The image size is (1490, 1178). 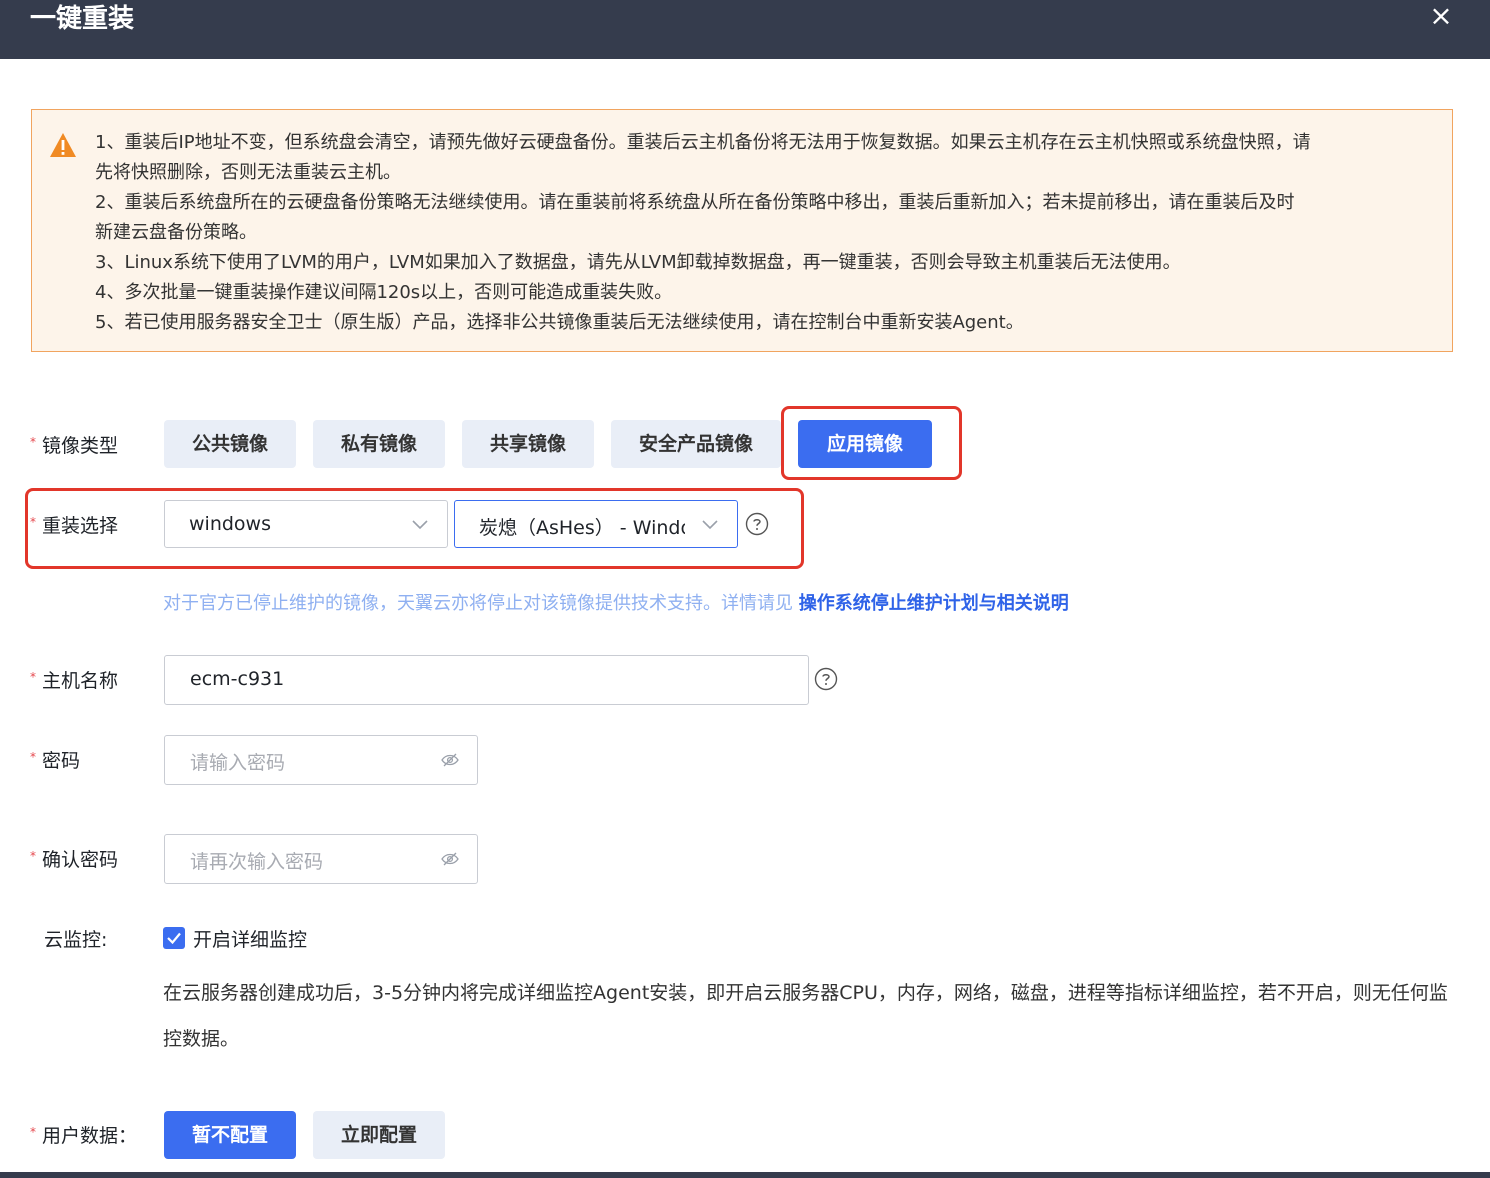 What do you see at coordinates (80, 860) in the screenshot?
I see `confirm-password-label-text: 确认密码` at bounding box center [80, 860].